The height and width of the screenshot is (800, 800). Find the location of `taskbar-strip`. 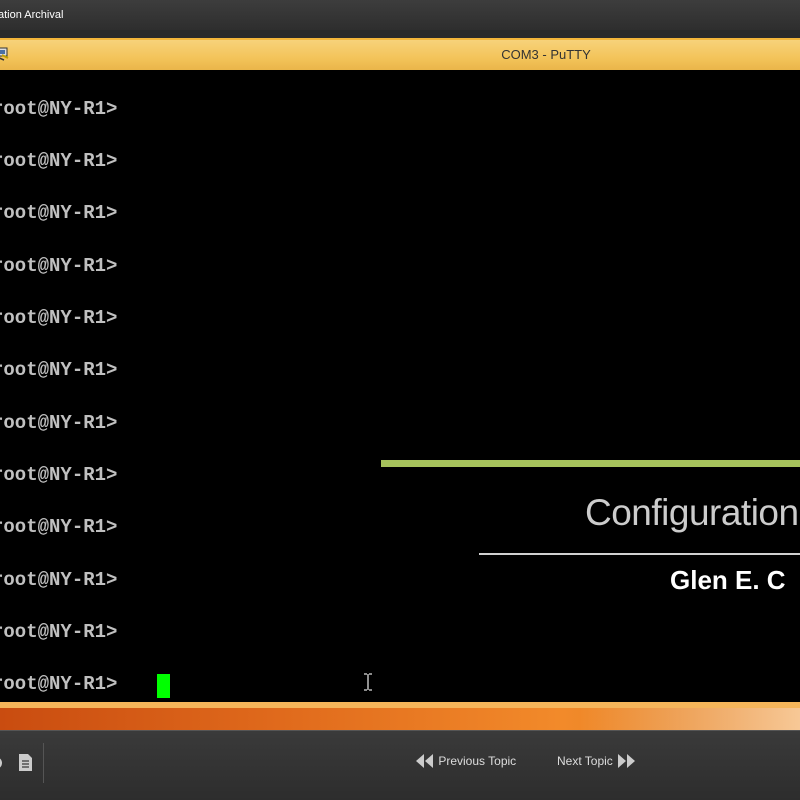

taskbar-strip is located at coordinates (400, 716).